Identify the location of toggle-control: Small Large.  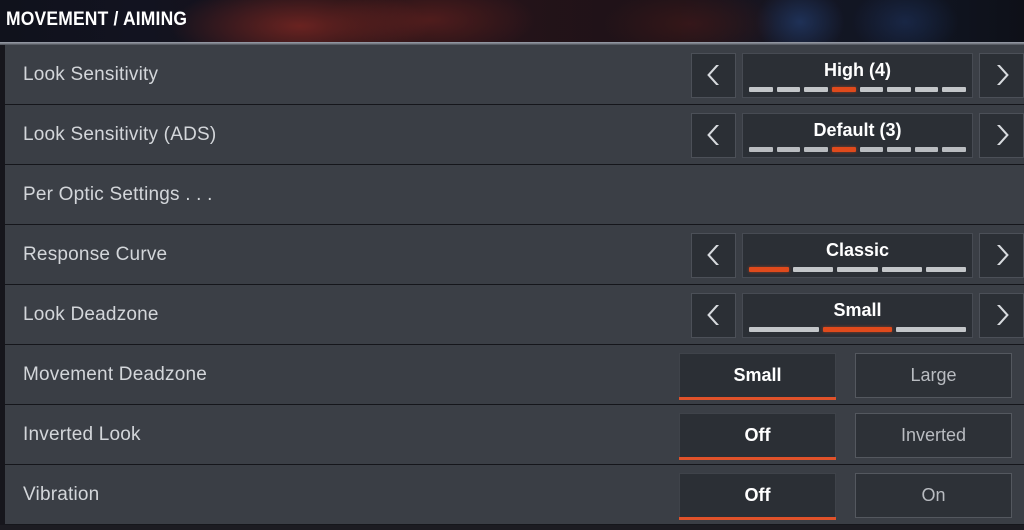
(851, 375).